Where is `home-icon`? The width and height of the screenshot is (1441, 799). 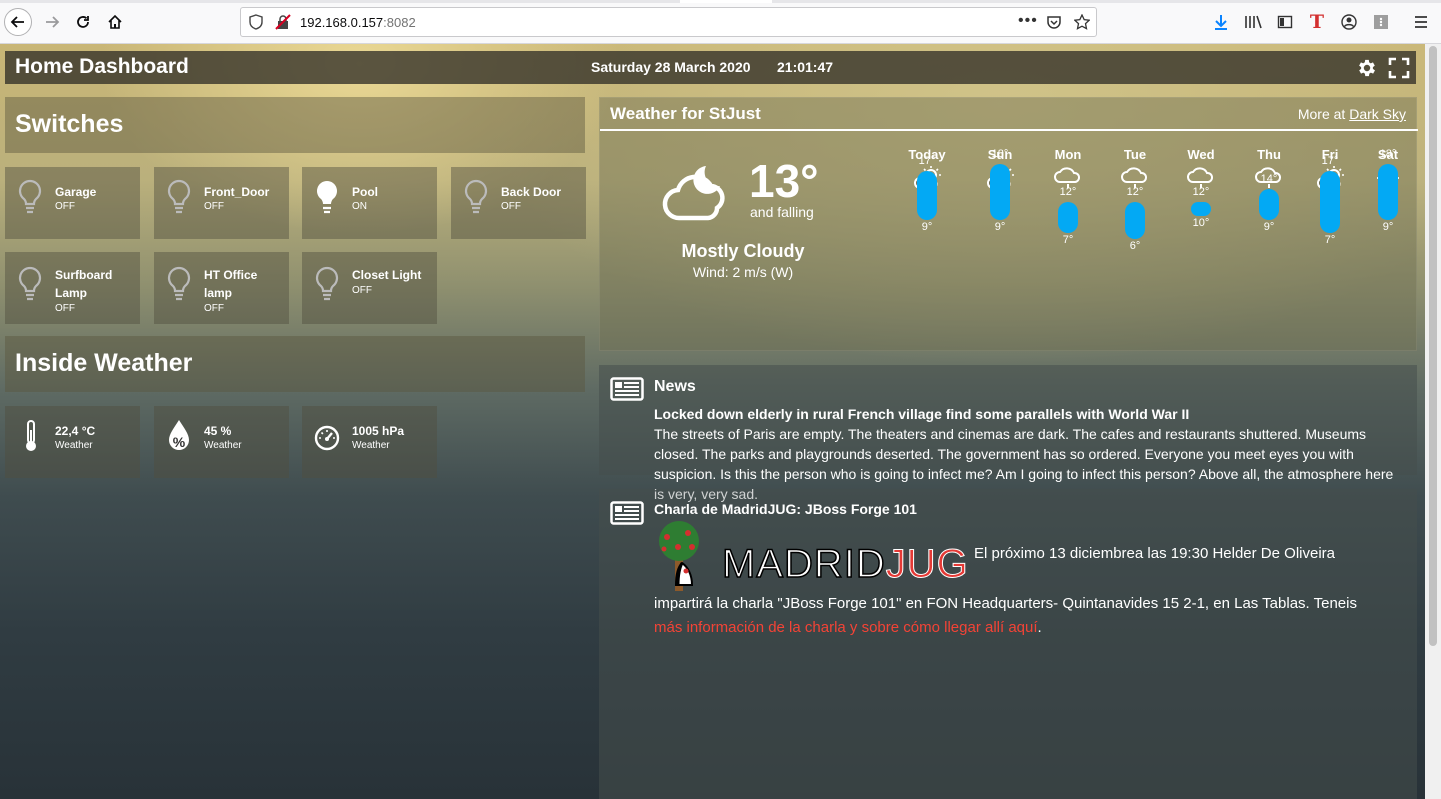
home-icon is located at coordinates (115, 21).